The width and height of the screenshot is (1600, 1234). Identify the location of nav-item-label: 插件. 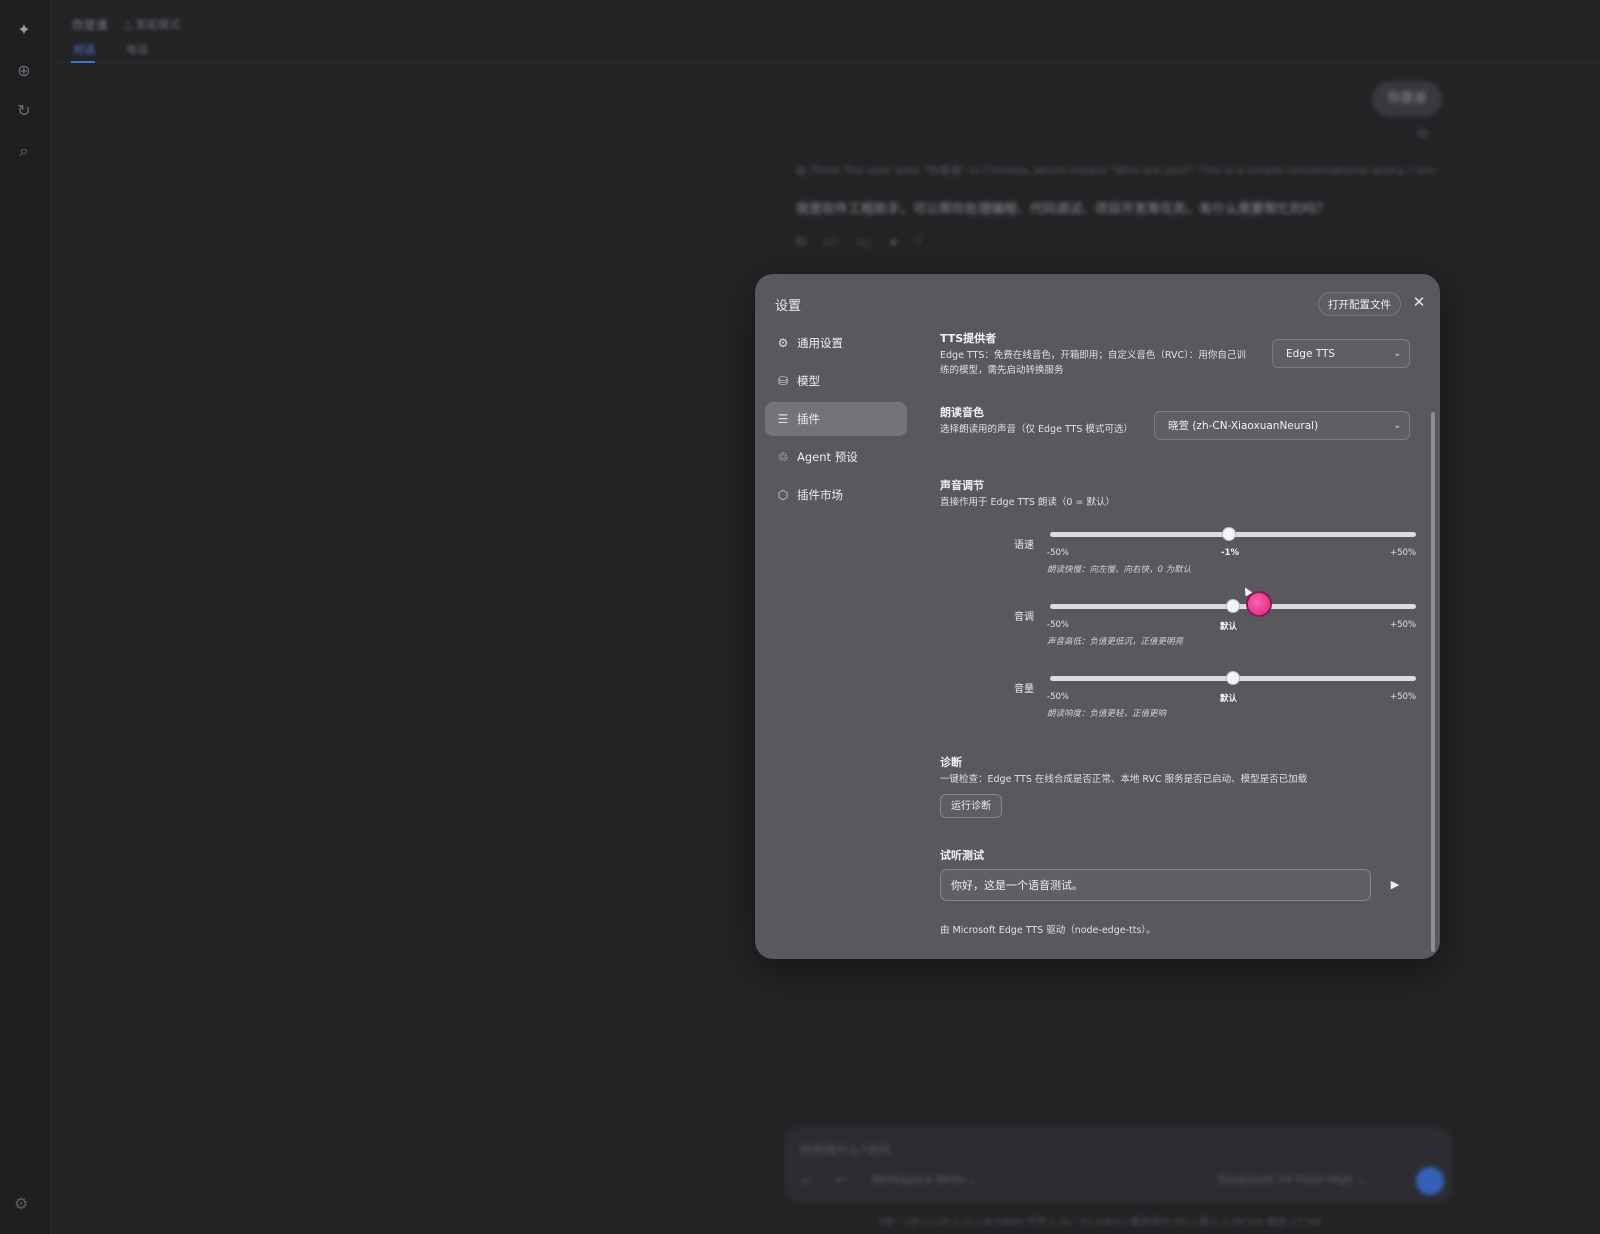
(808, 419).